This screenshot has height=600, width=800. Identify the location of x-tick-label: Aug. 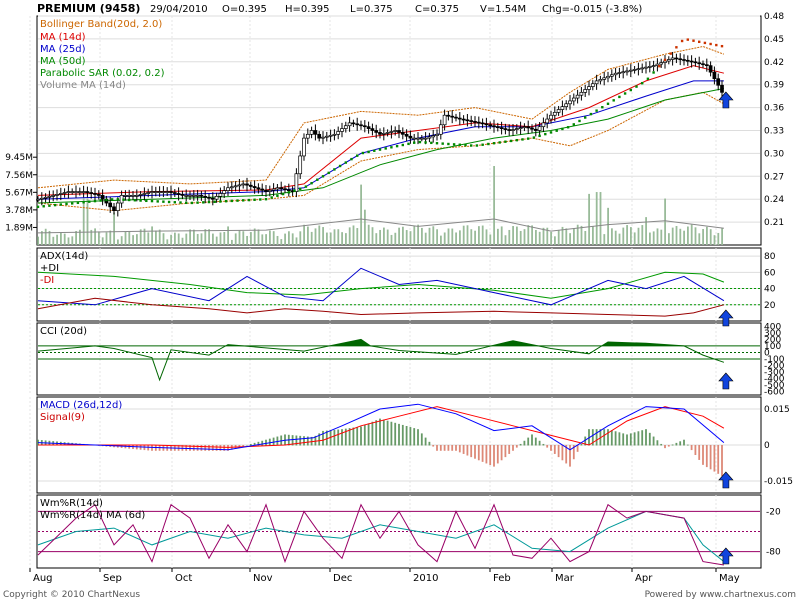
(43, 578).